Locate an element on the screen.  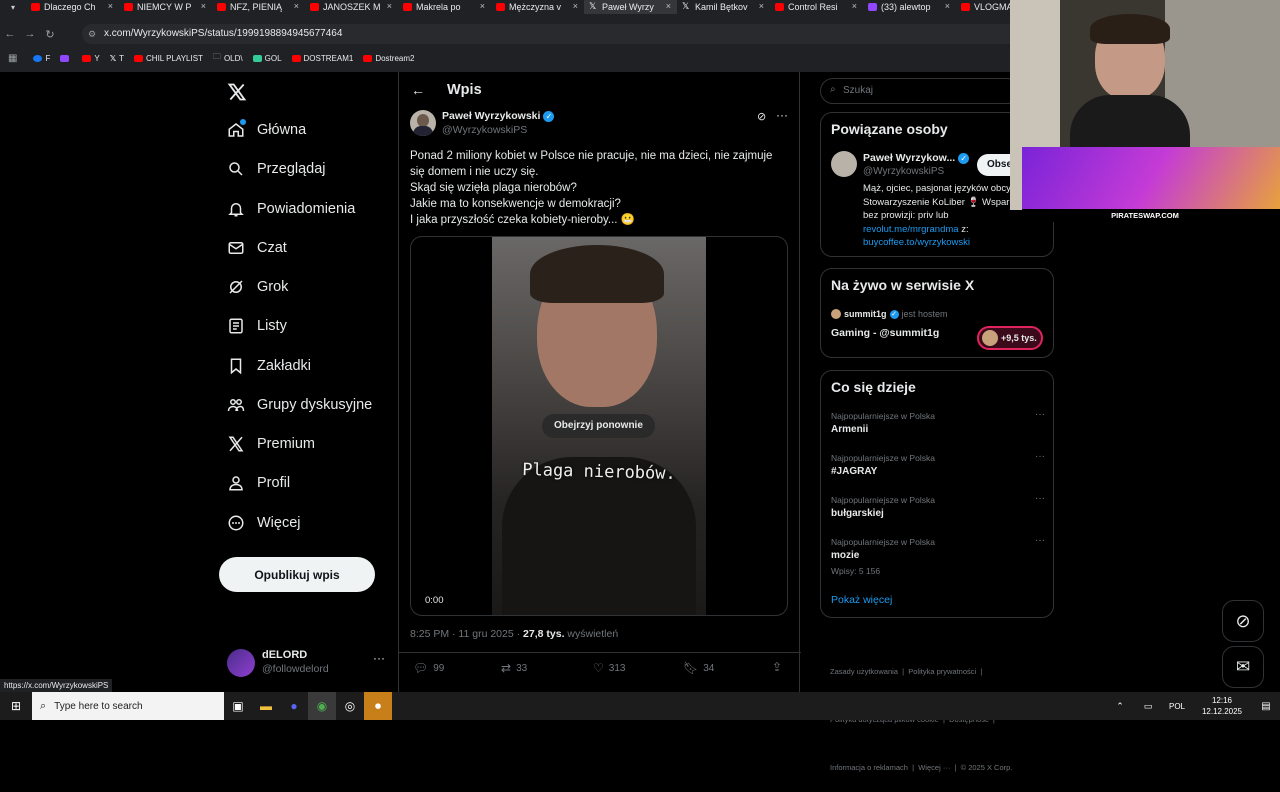
related-name: Paweł Wyrzykow... ✓ is located at coordinates (916, 158).